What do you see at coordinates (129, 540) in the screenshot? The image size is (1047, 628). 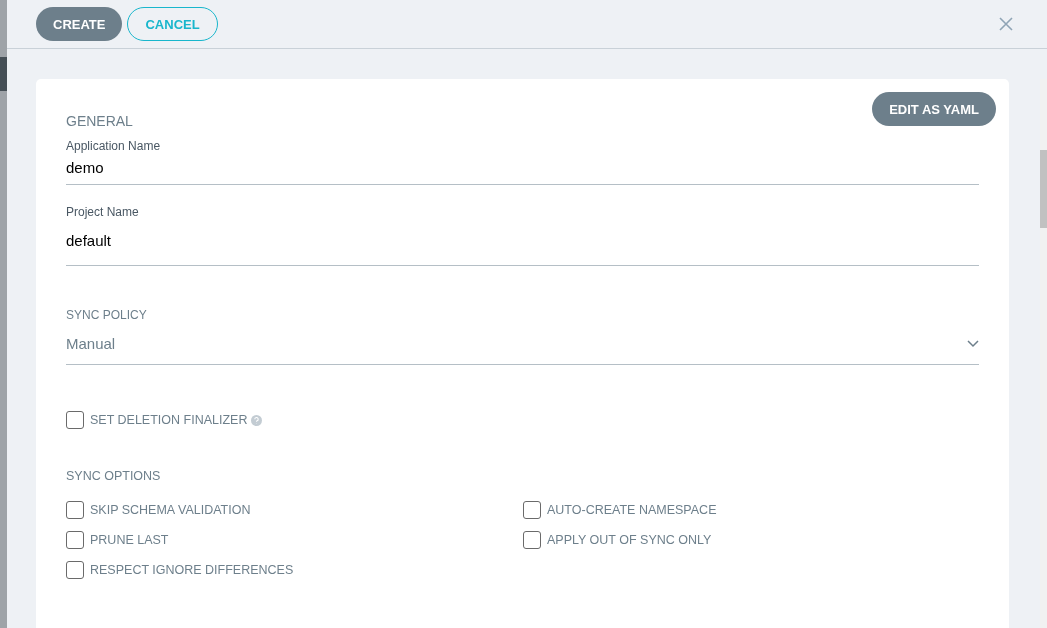 I see `checkbox-label: PRUNE LAST` at bounding box center [129, 540].